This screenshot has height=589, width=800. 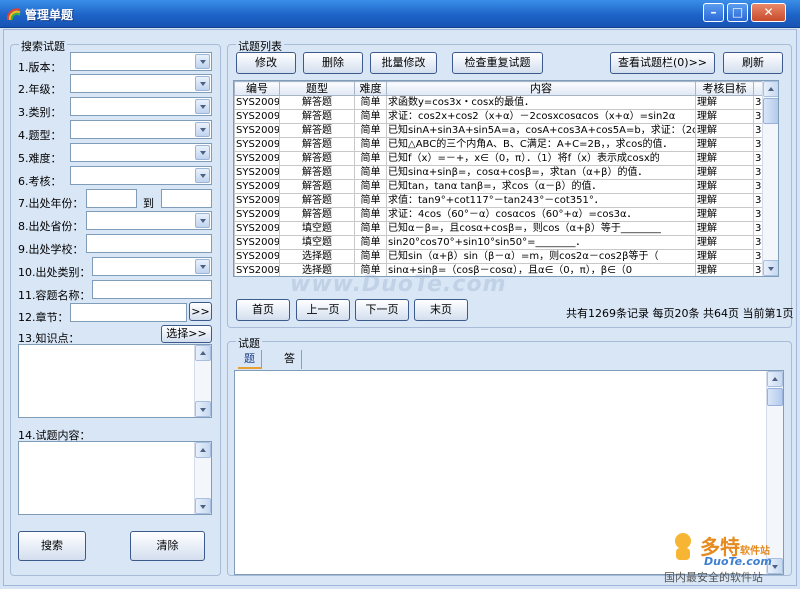 I want to click on minimize-button: –, so click(x=713, y=12).